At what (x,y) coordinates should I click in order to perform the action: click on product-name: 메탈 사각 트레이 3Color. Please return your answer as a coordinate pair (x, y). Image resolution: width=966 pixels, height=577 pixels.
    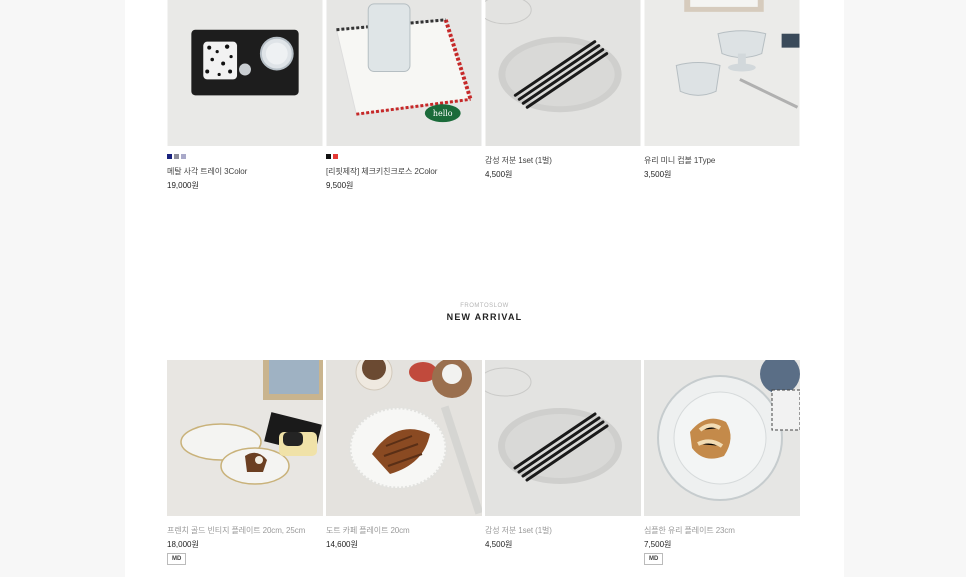
    Looking at the image, I should click on (207, 171).